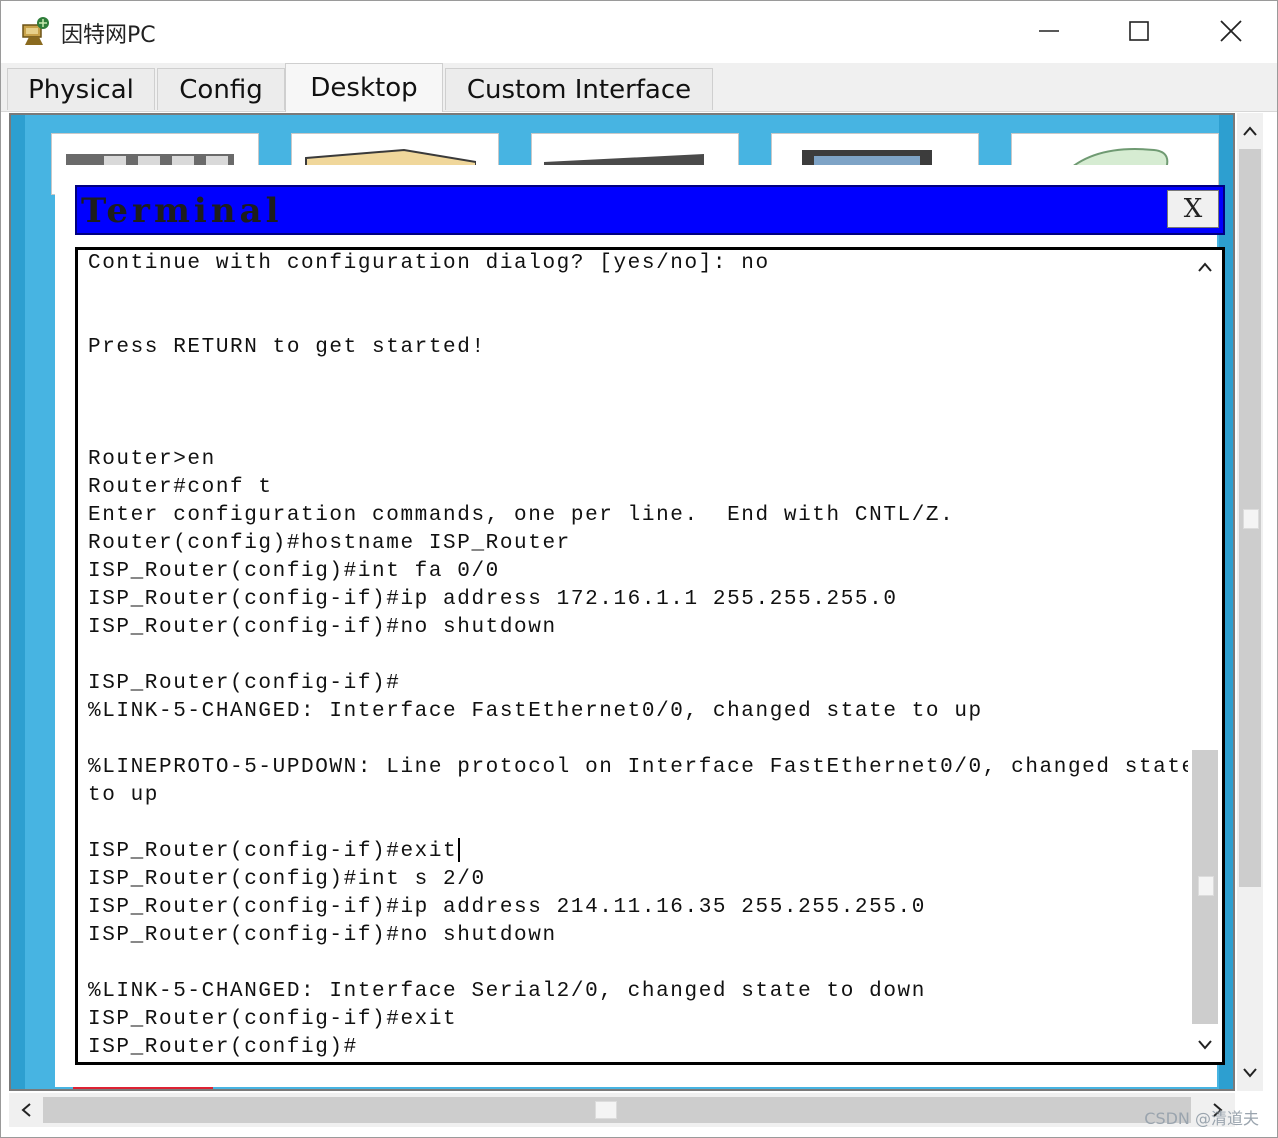 Image resolution: width=1278 pixels, height=1138 pixels. Describe the element at coordinates (1201, 1118) in the screenshot. I see `watermark: CSDN @清道夫` at that location.